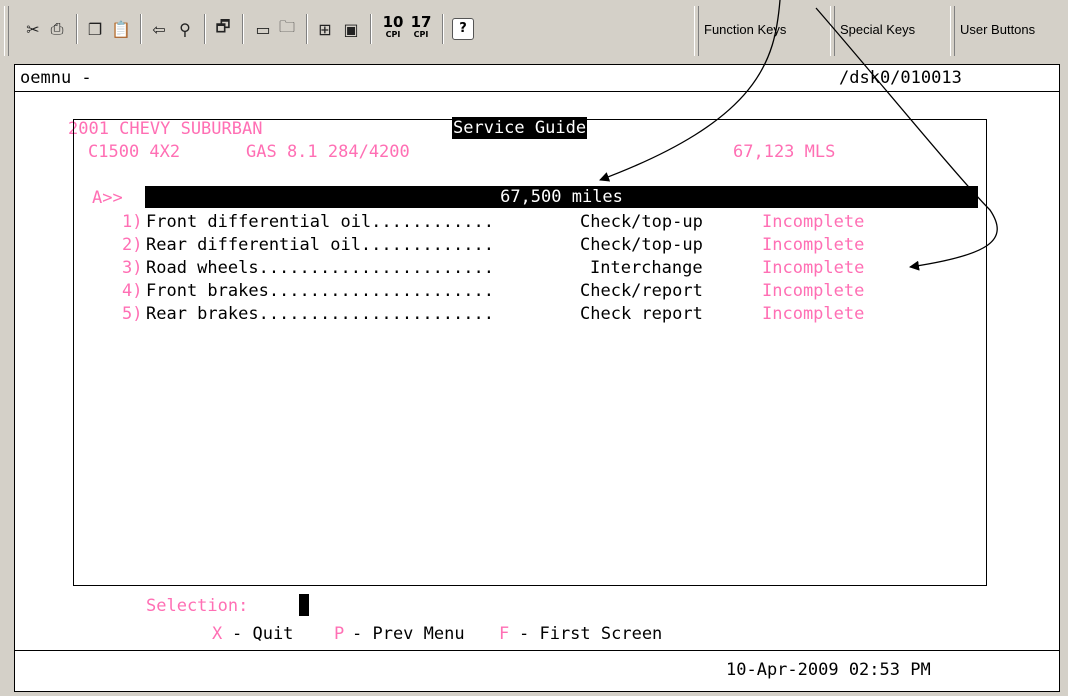 The width and height of the screenshot is (1068, 696). What do you see at coordinates (132, 222) in the screenshot?
I see `item-number: 1)` at bounding box center [132, 222].